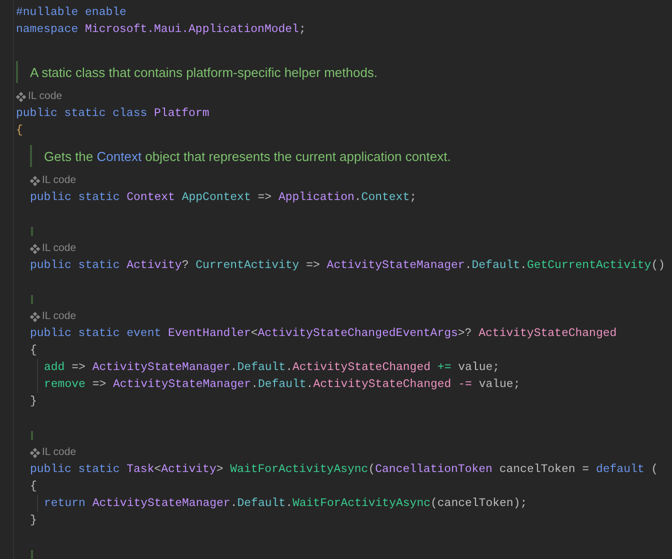 Image resolution: width=672 pixels, height=559 pixels. What do you see at coordinates (113, 114) in the screenshot?
I see `code-line: public static class Platform` at bounding box center [113, 114].